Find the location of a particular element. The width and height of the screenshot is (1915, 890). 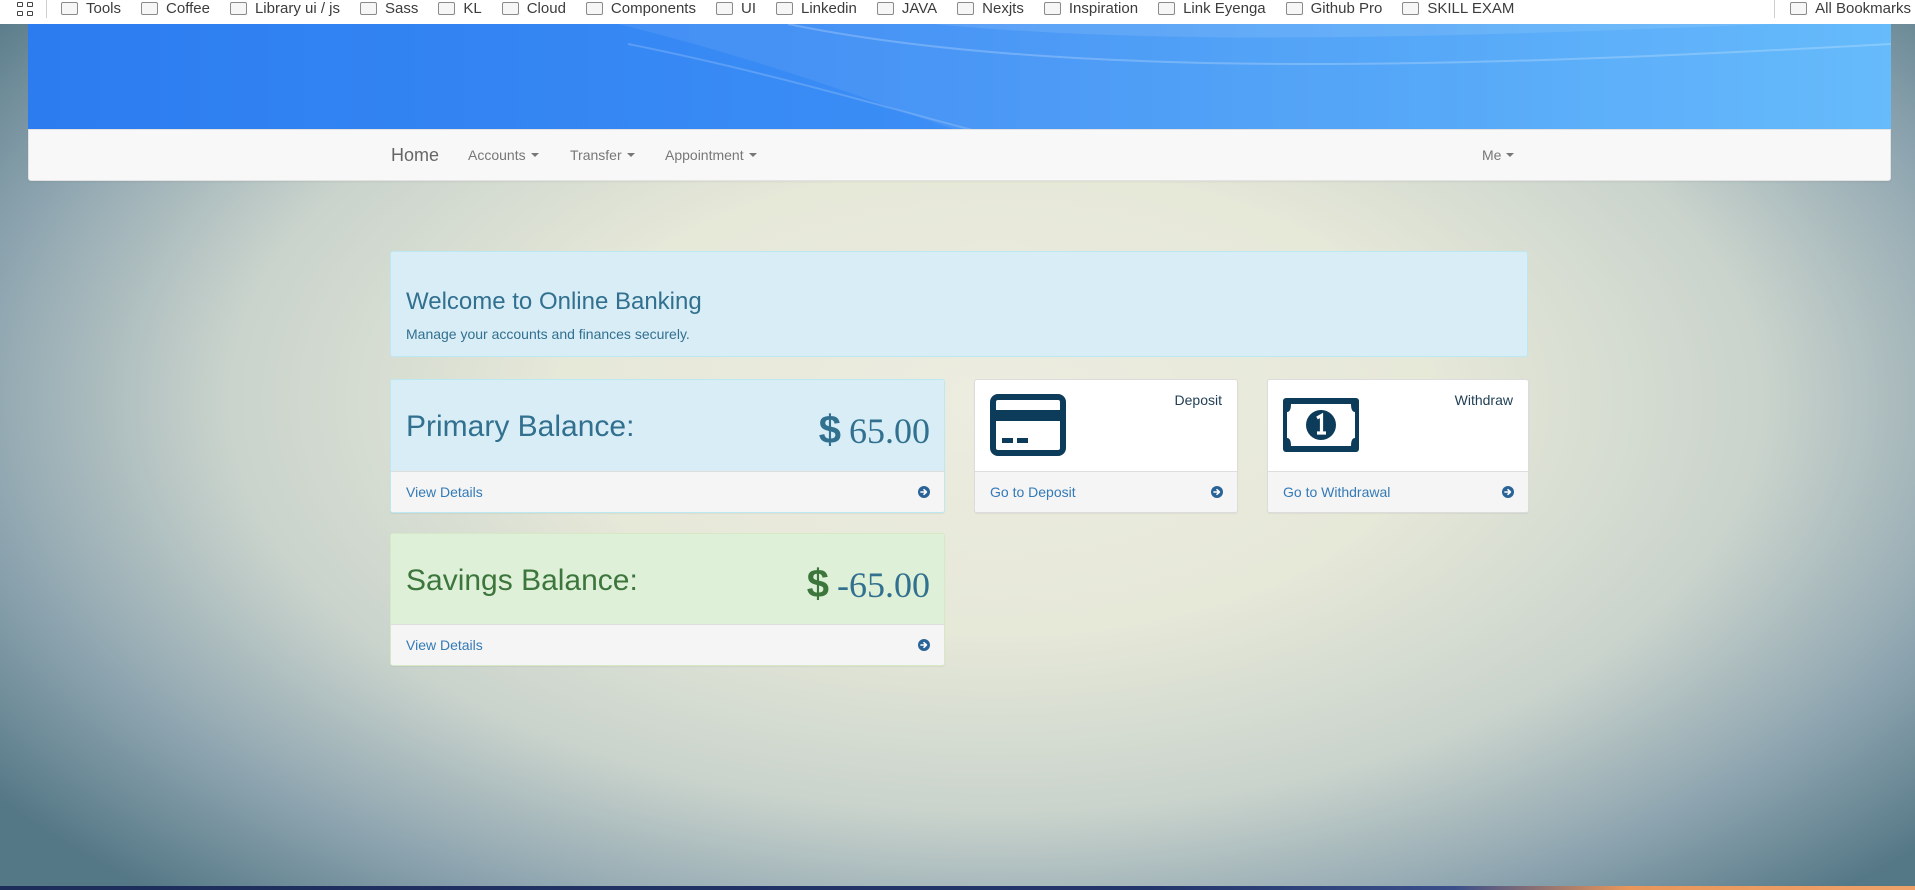

bookmarks-separator is located at coordinates (46, 9).